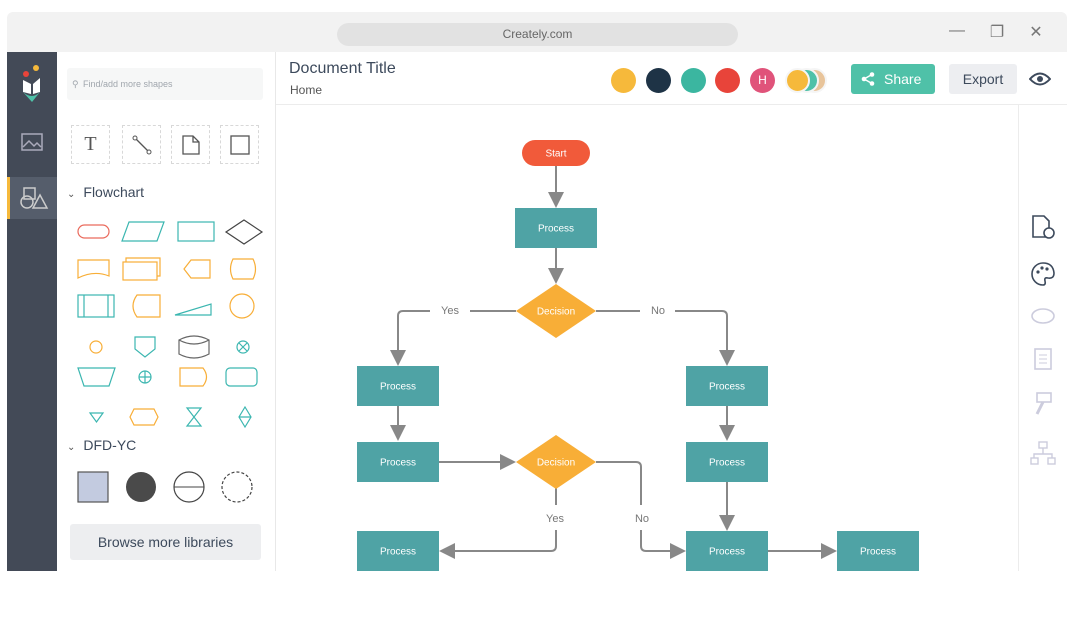 The image size is (1090, 641). What do you see at coordinates (32, 198) in the screenshot?
I see `shapes-icon` at bounding box center [32, 198].